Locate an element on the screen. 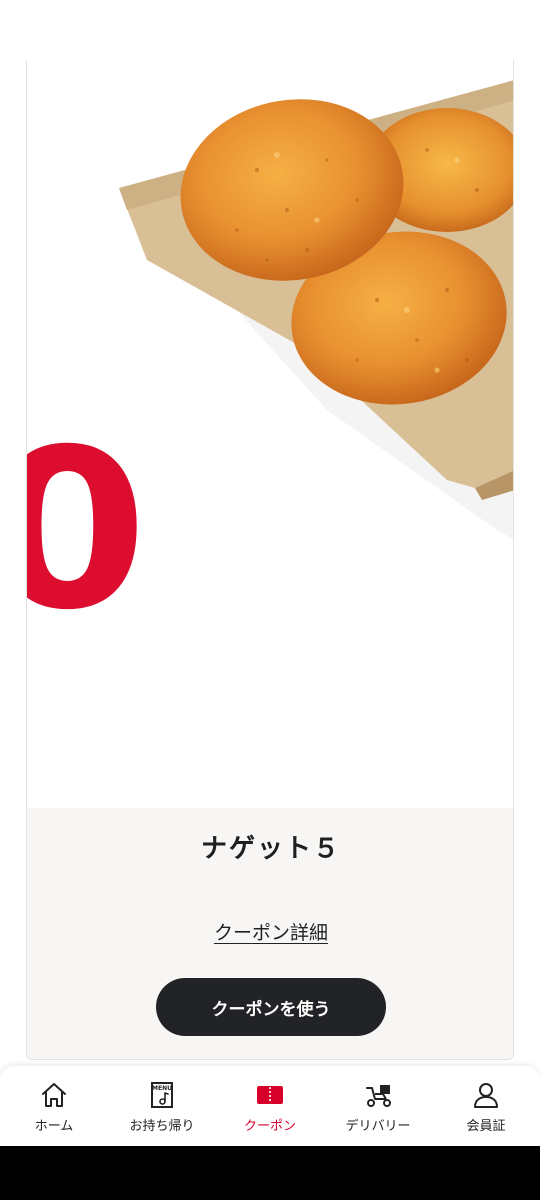  coupon-detail-link: クーポン詳細 is located at coordinates (270, 931).